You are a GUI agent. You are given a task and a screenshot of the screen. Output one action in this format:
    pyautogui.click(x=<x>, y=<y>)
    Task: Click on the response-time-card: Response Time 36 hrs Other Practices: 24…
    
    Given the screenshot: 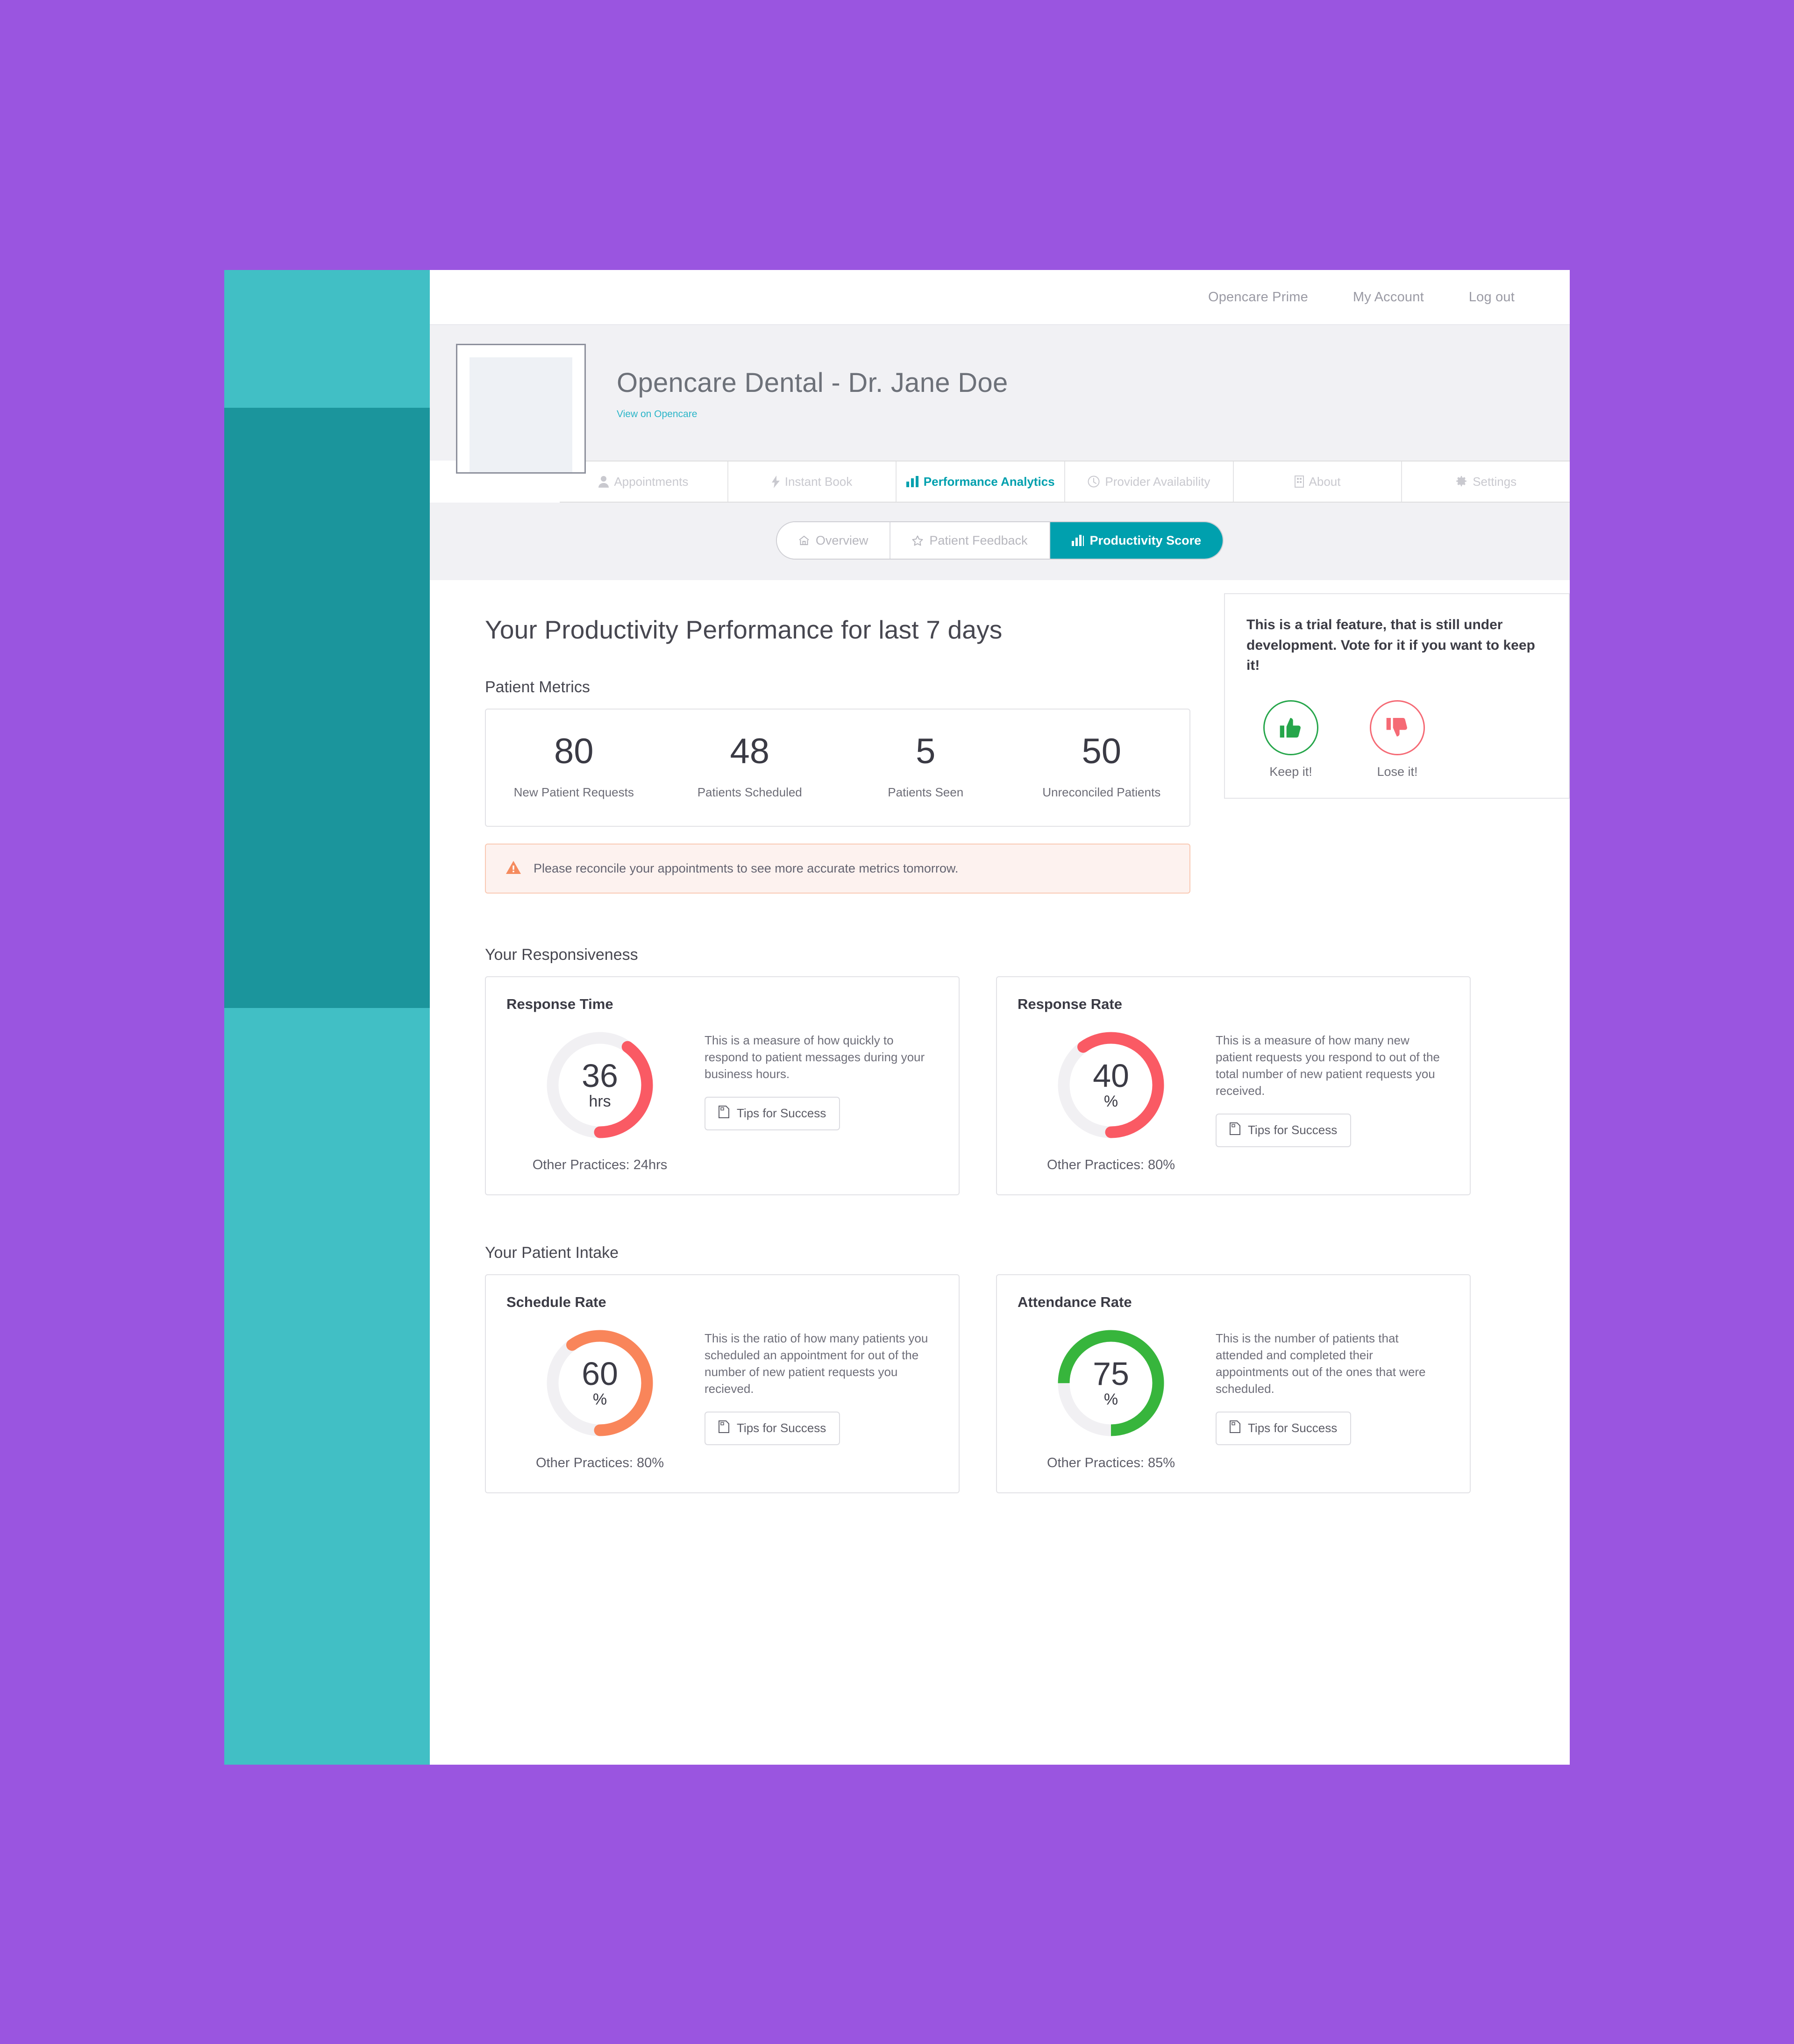 What is the action you would take?
    pyautogui.click(x=722, y=1085)
    